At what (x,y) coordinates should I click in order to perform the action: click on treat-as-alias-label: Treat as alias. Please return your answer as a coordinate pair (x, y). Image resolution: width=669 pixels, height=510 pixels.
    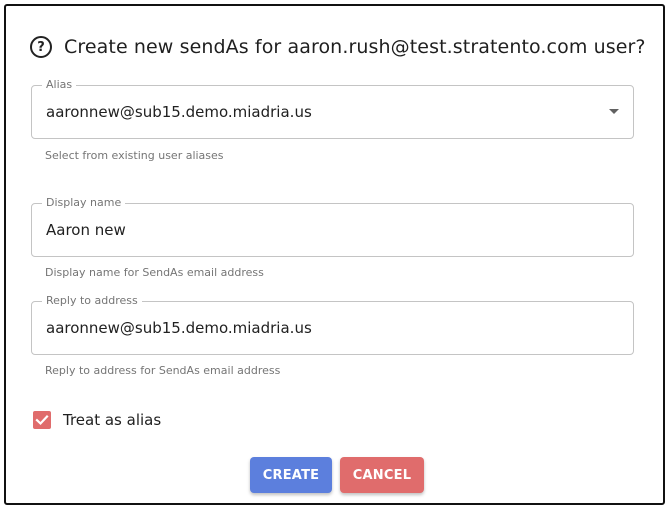
    Looking at the image, I should click on (112, 420).